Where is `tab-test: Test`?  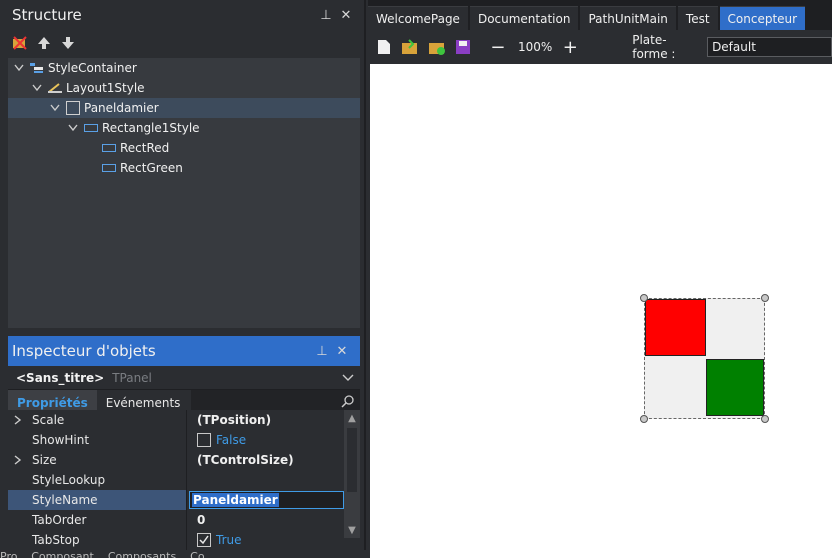 tab-test: Test is located at coordinates (697, 18).